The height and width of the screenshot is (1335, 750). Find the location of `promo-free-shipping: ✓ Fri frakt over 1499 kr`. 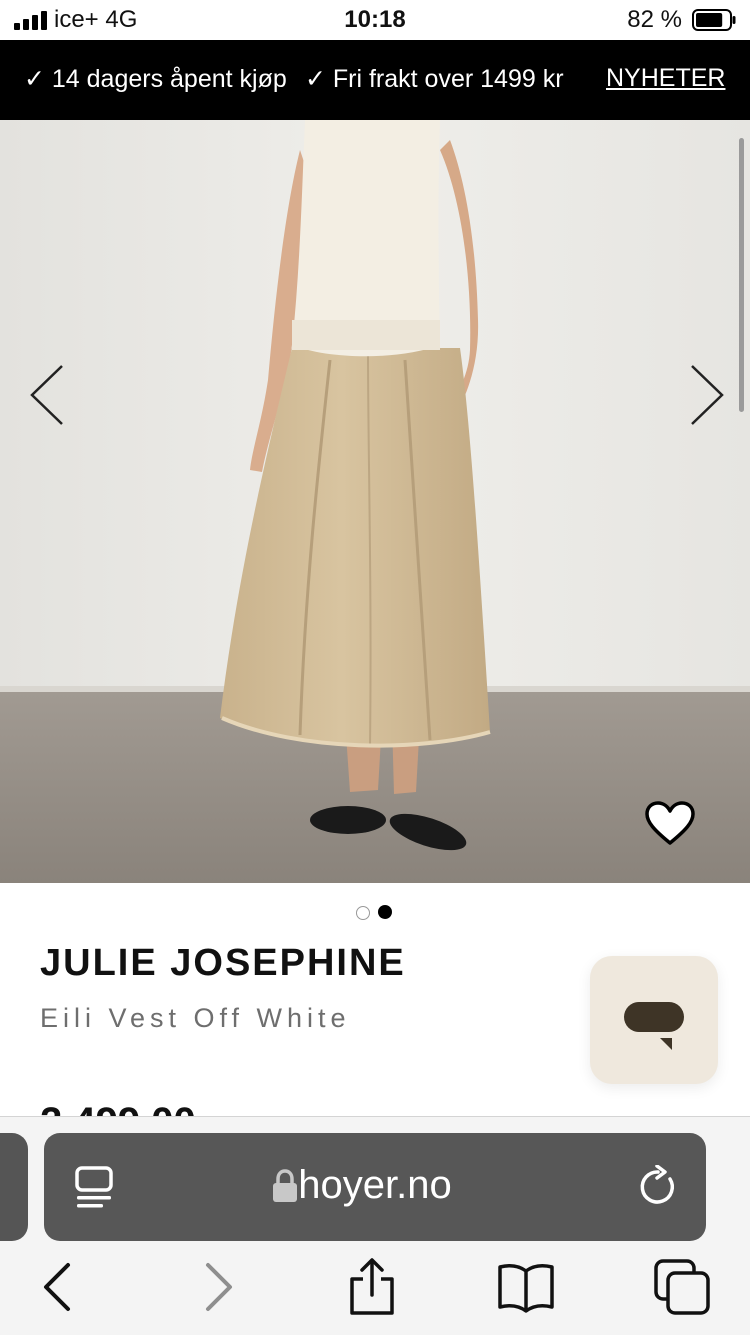

promo-free-shipping: ✓ Fri frakt over 1499 kr is located at coordinates (434, 79).